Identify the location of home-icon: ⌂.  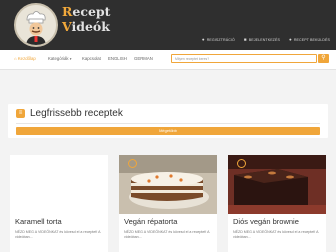
(15, 58).